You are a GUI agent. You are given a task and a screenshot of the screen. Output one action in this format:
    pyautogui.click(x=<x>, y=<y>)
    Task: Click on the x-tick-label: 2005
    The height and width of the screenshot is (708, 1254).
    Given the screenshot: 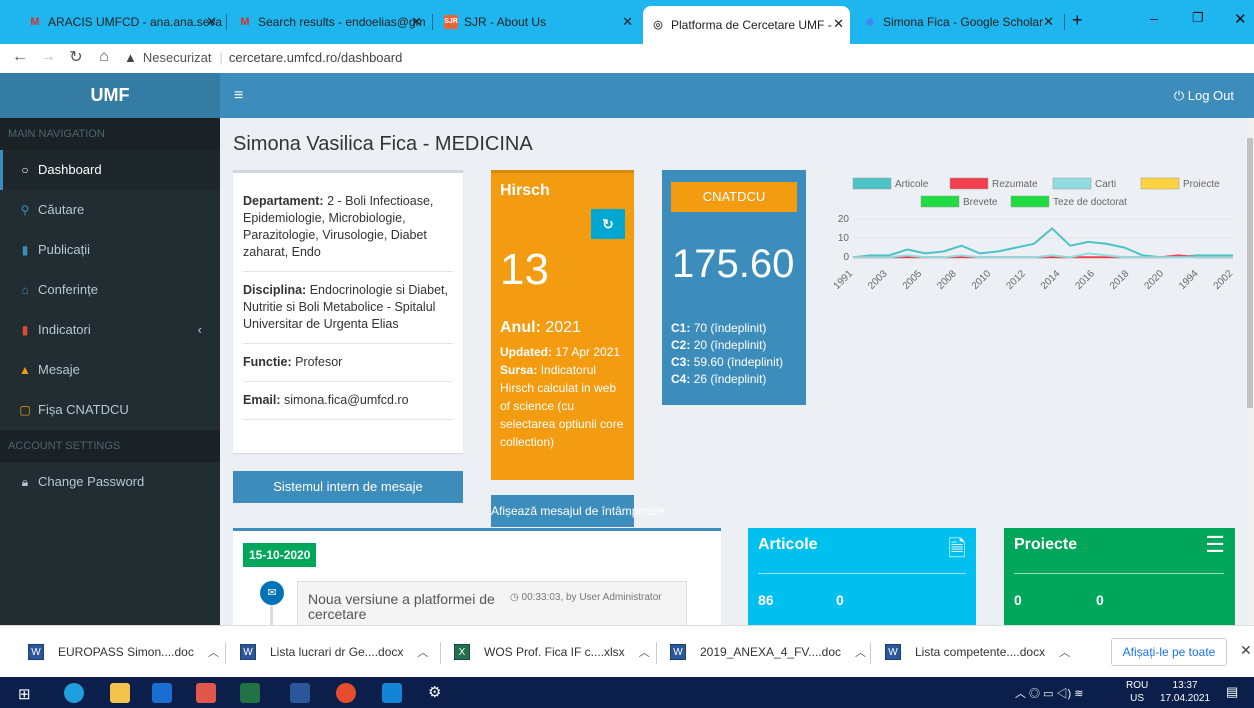 What is the action you would take?
    pyautogui.click(x=913, y=280)
    